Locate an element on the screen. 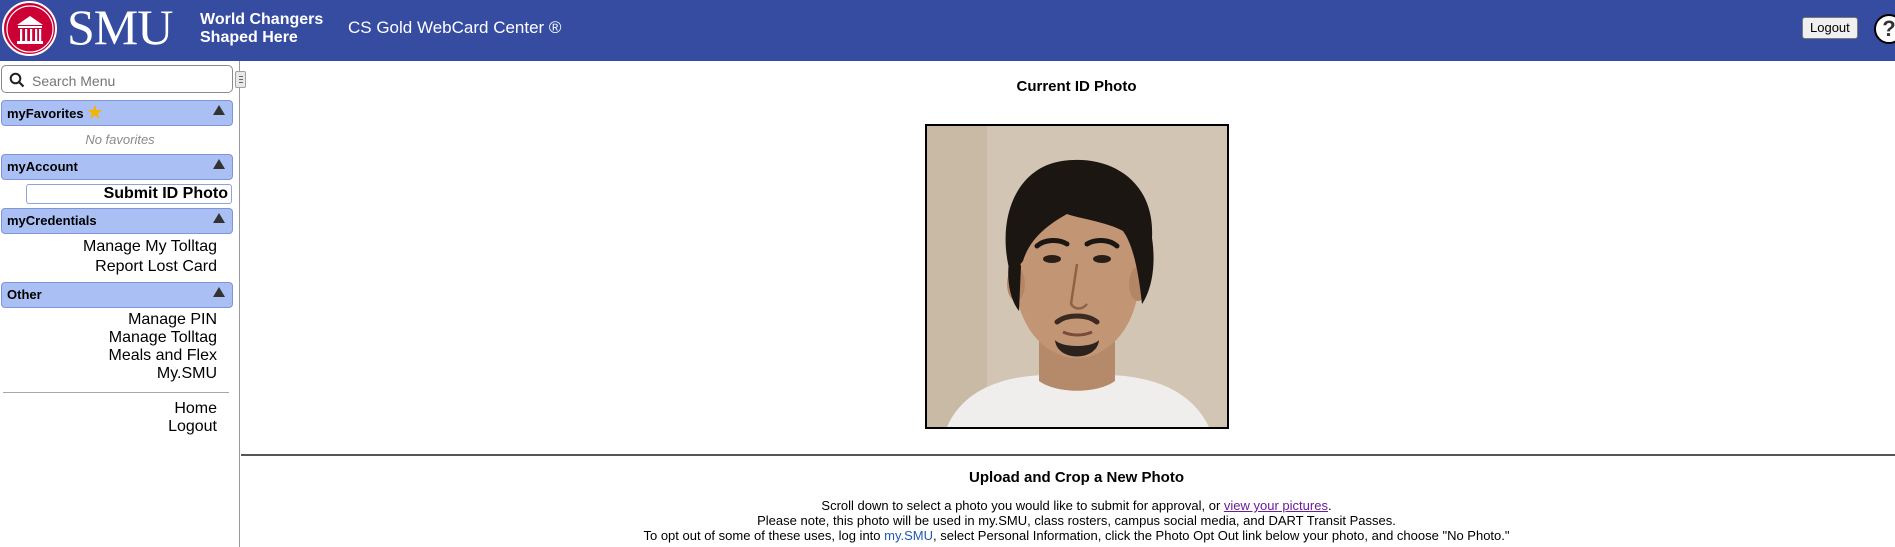  view-your-pictures-link: view your pictures is located at coordinates (1276, 505).